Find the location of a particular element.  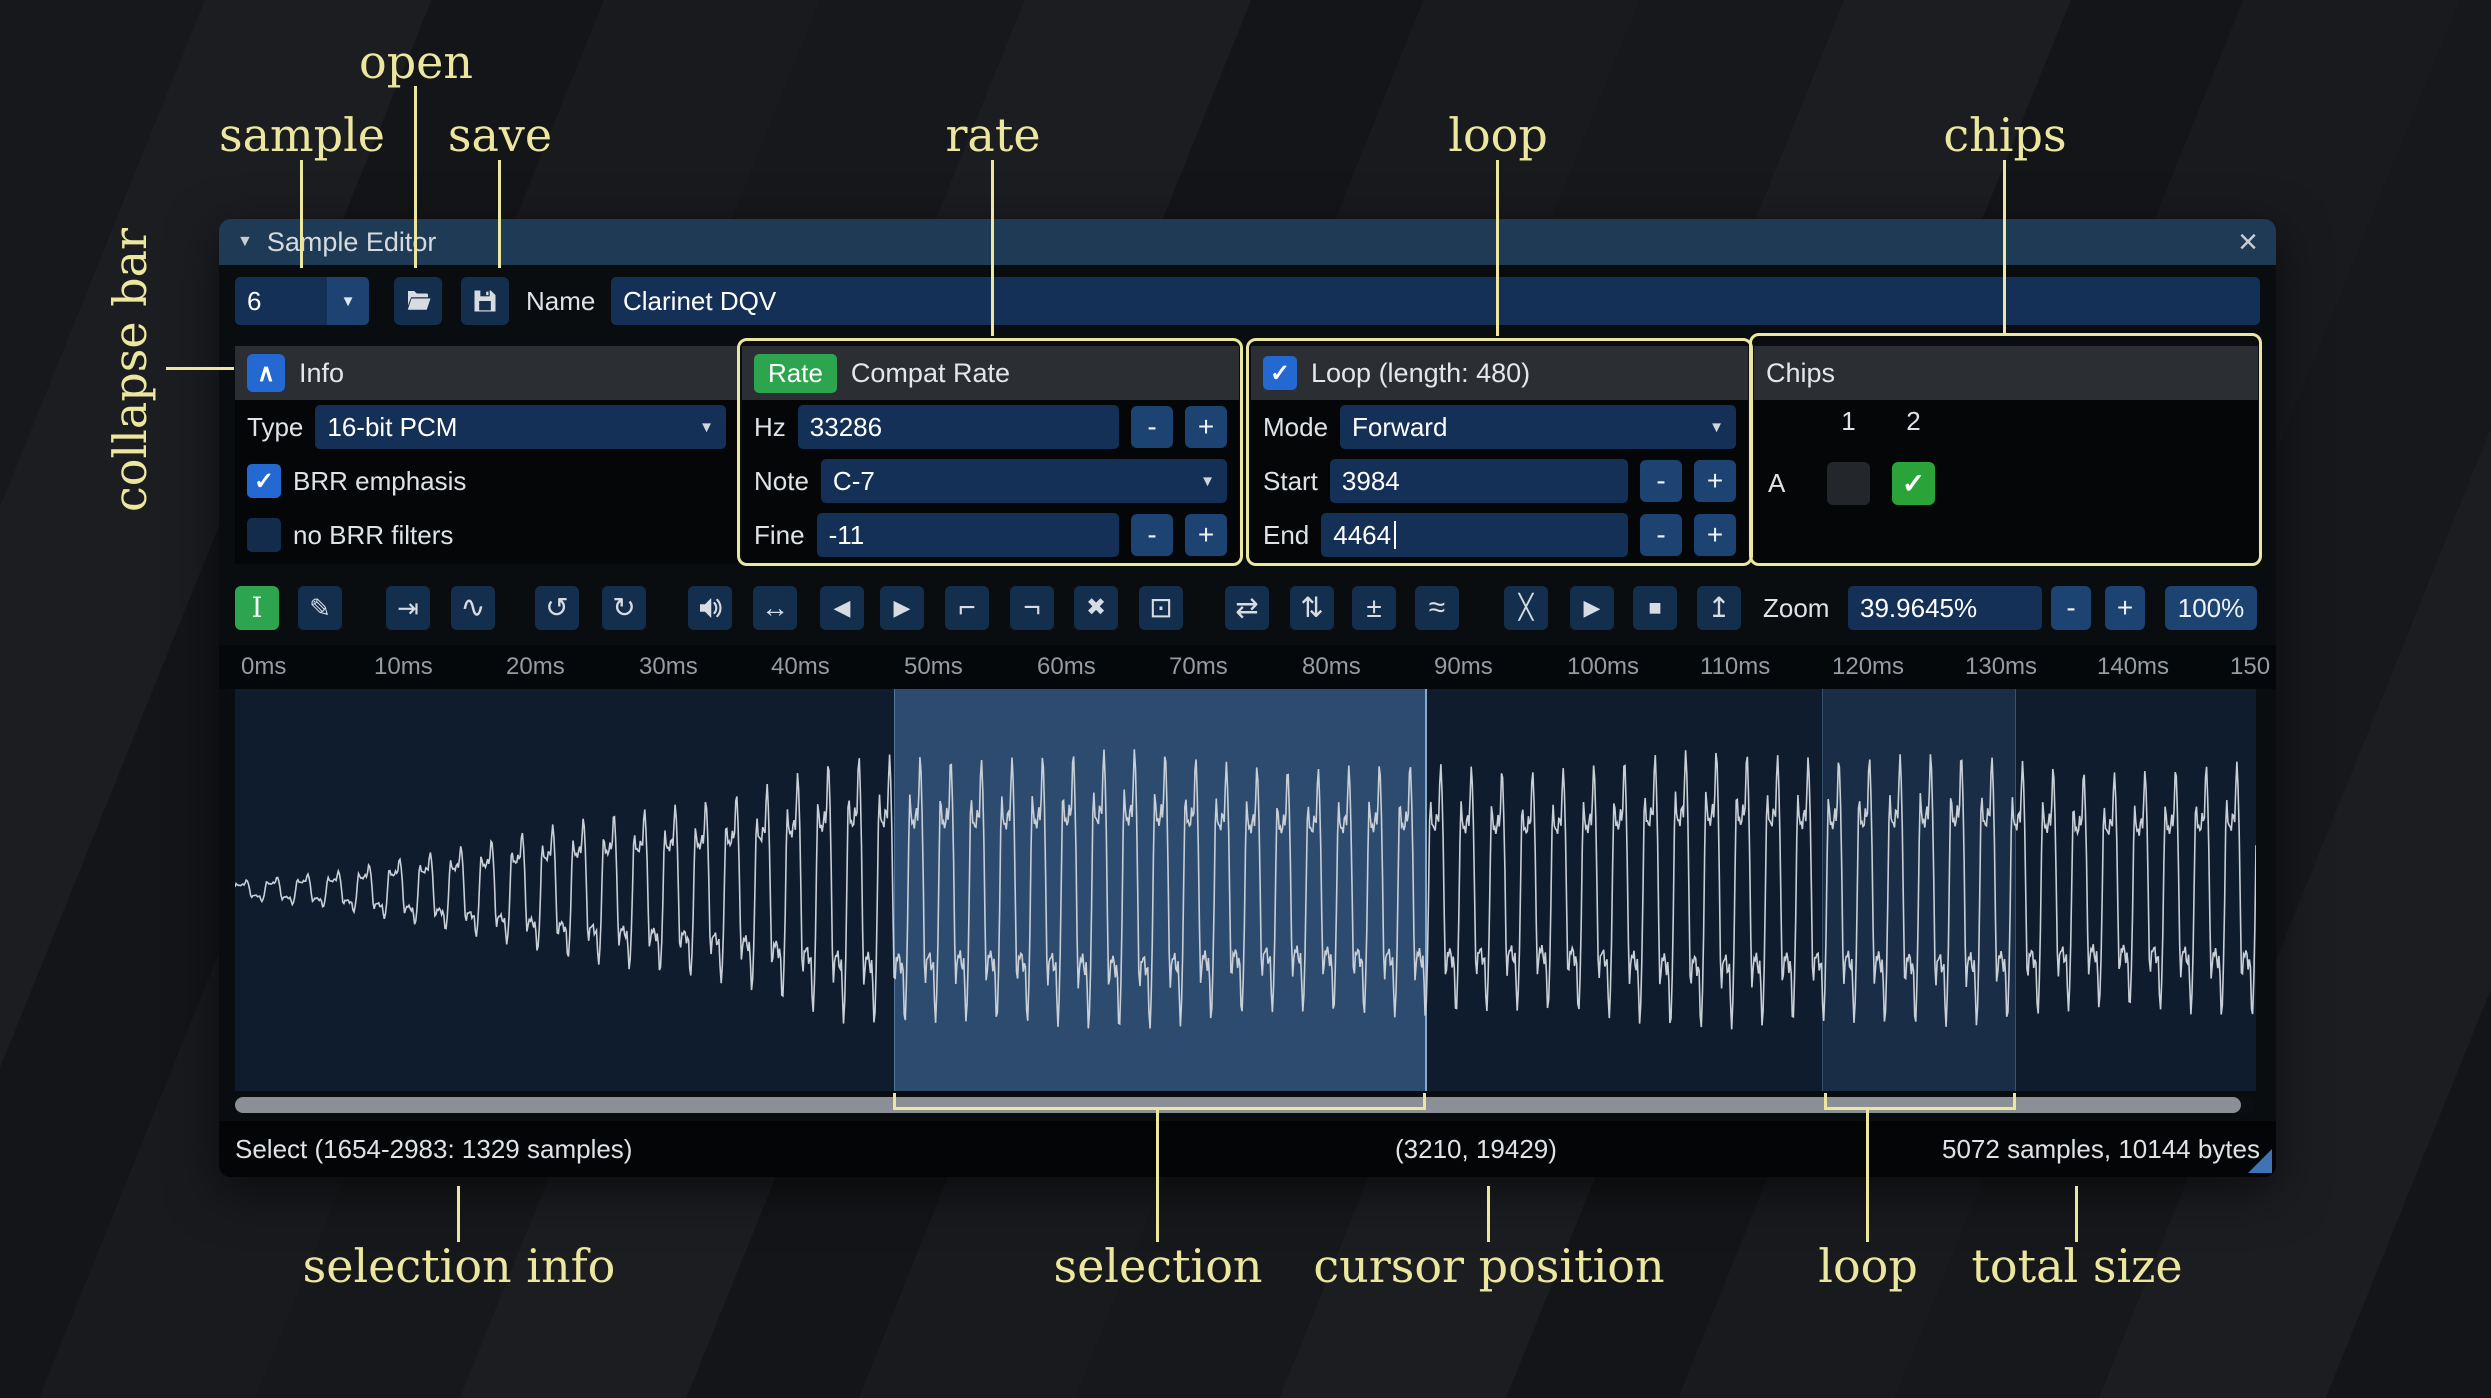

save-sample-button is located at coordinates (485, 301).